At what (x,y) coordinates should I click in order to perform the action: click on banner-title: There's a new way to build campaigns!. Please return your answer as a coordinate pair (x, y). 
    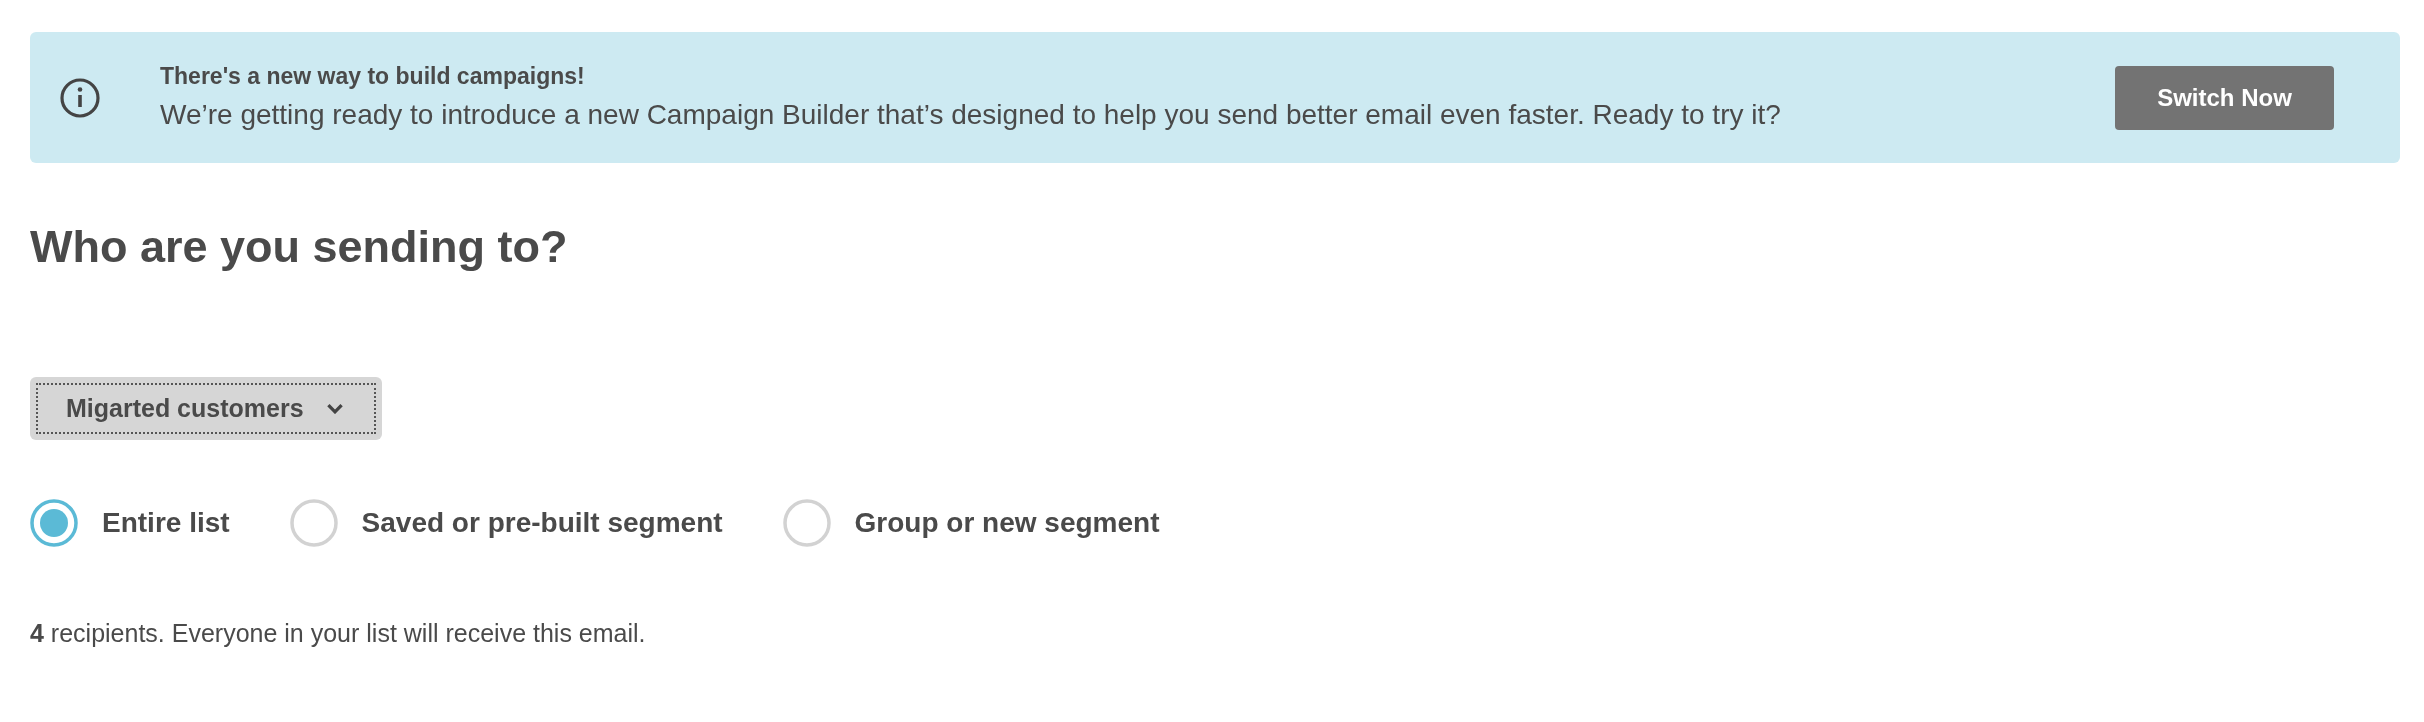
    Looking at the image, I should click on (373, 76).